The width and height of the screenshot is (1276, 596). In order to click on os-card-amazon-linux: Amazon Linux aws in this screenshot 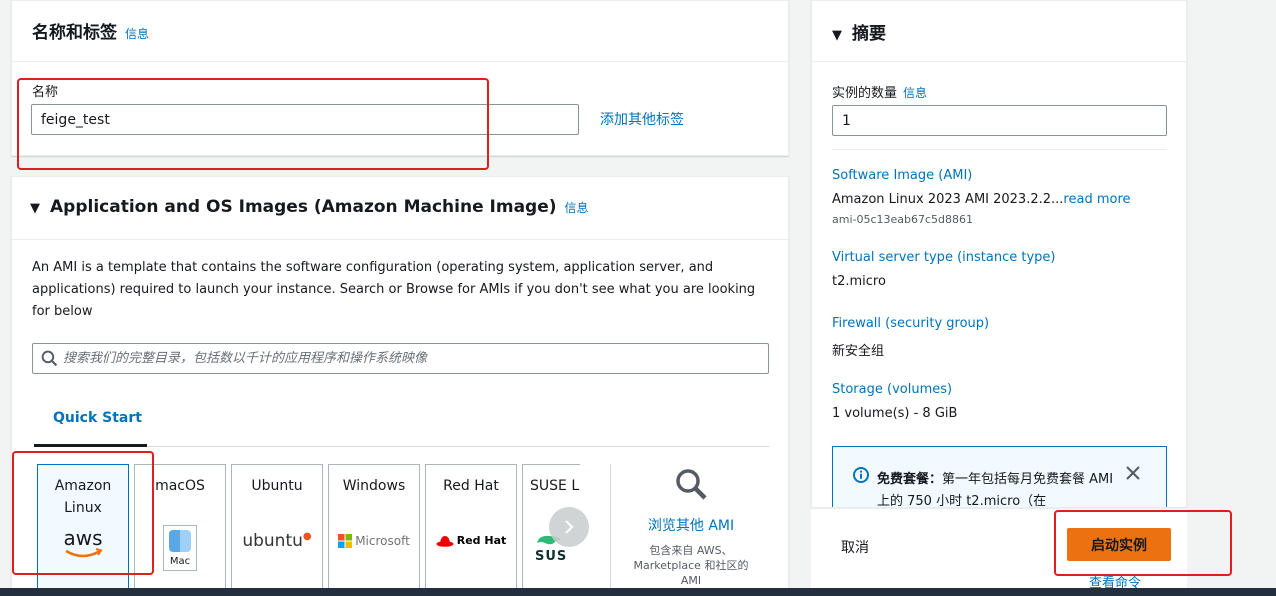, I will do `click(83, 530)`.